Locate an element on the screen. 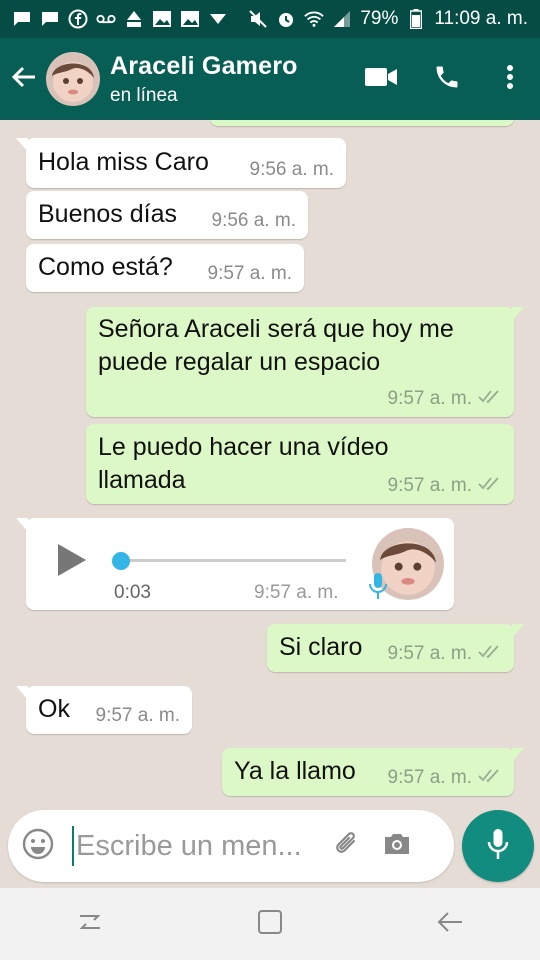  mm-icon is located at coordinates (134, 19).